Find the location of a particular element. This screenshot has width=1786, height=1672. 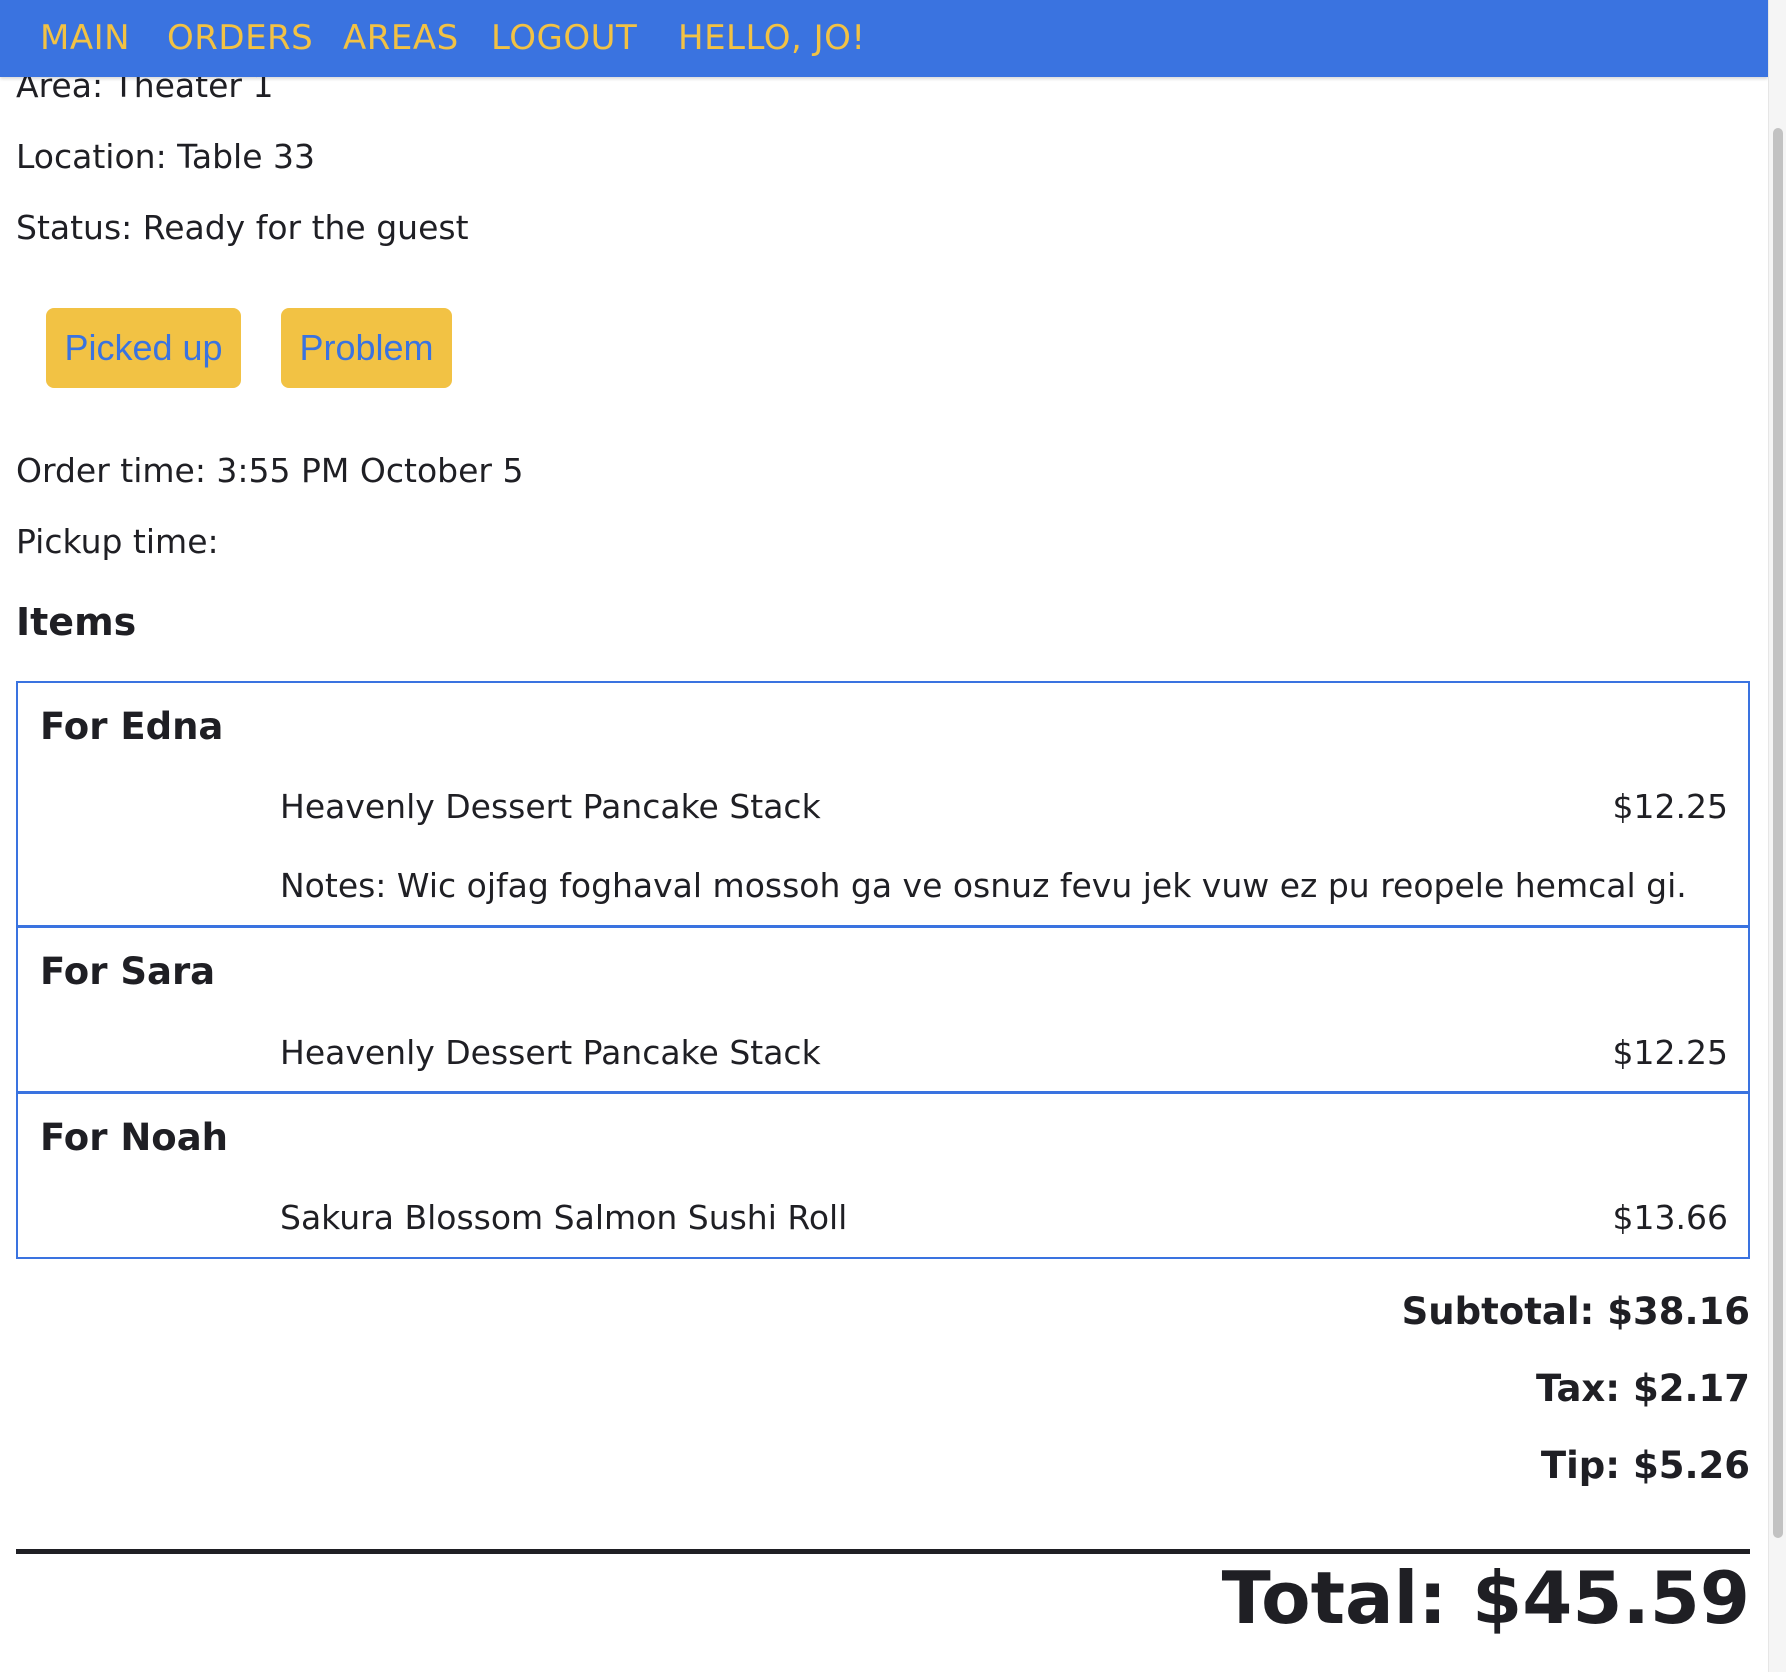

guest-group-title: For Sara is located at coordinates (128, 971).